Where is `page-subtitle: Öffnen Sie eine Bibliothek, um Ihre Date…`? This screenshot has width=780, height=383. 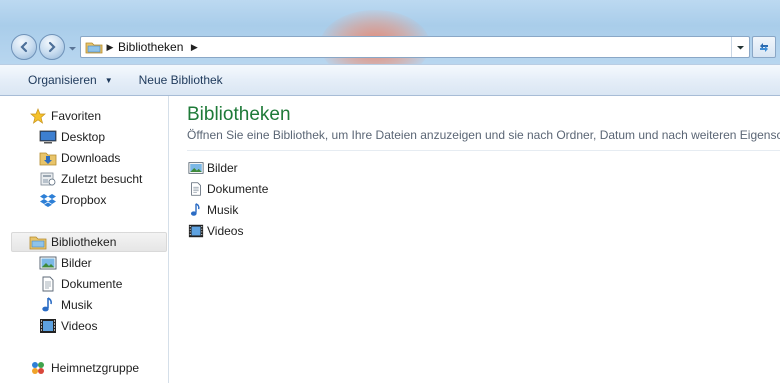 page-subtitle: Öffnen Sie eine Bibliothek, um Ihre Date… is located at coordinates (483, 135).